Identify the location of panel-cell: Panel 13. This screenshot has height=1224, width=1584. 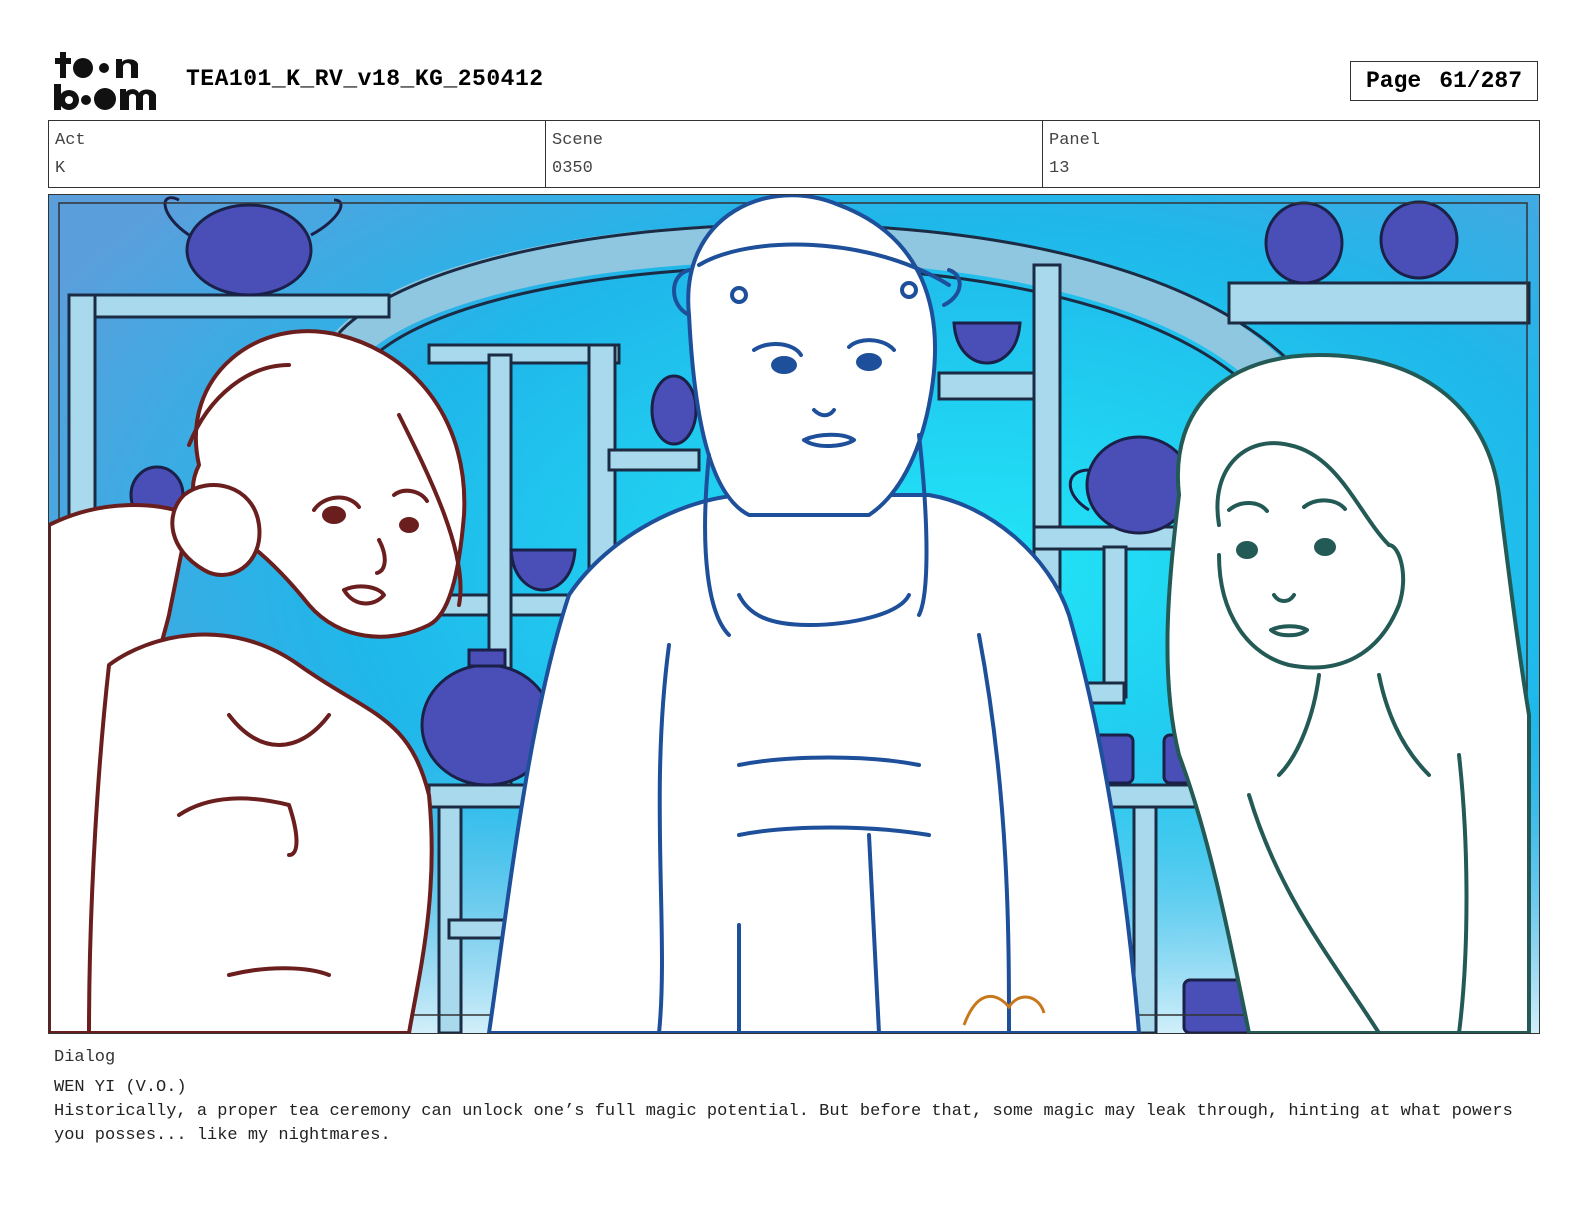
(1291, 154).